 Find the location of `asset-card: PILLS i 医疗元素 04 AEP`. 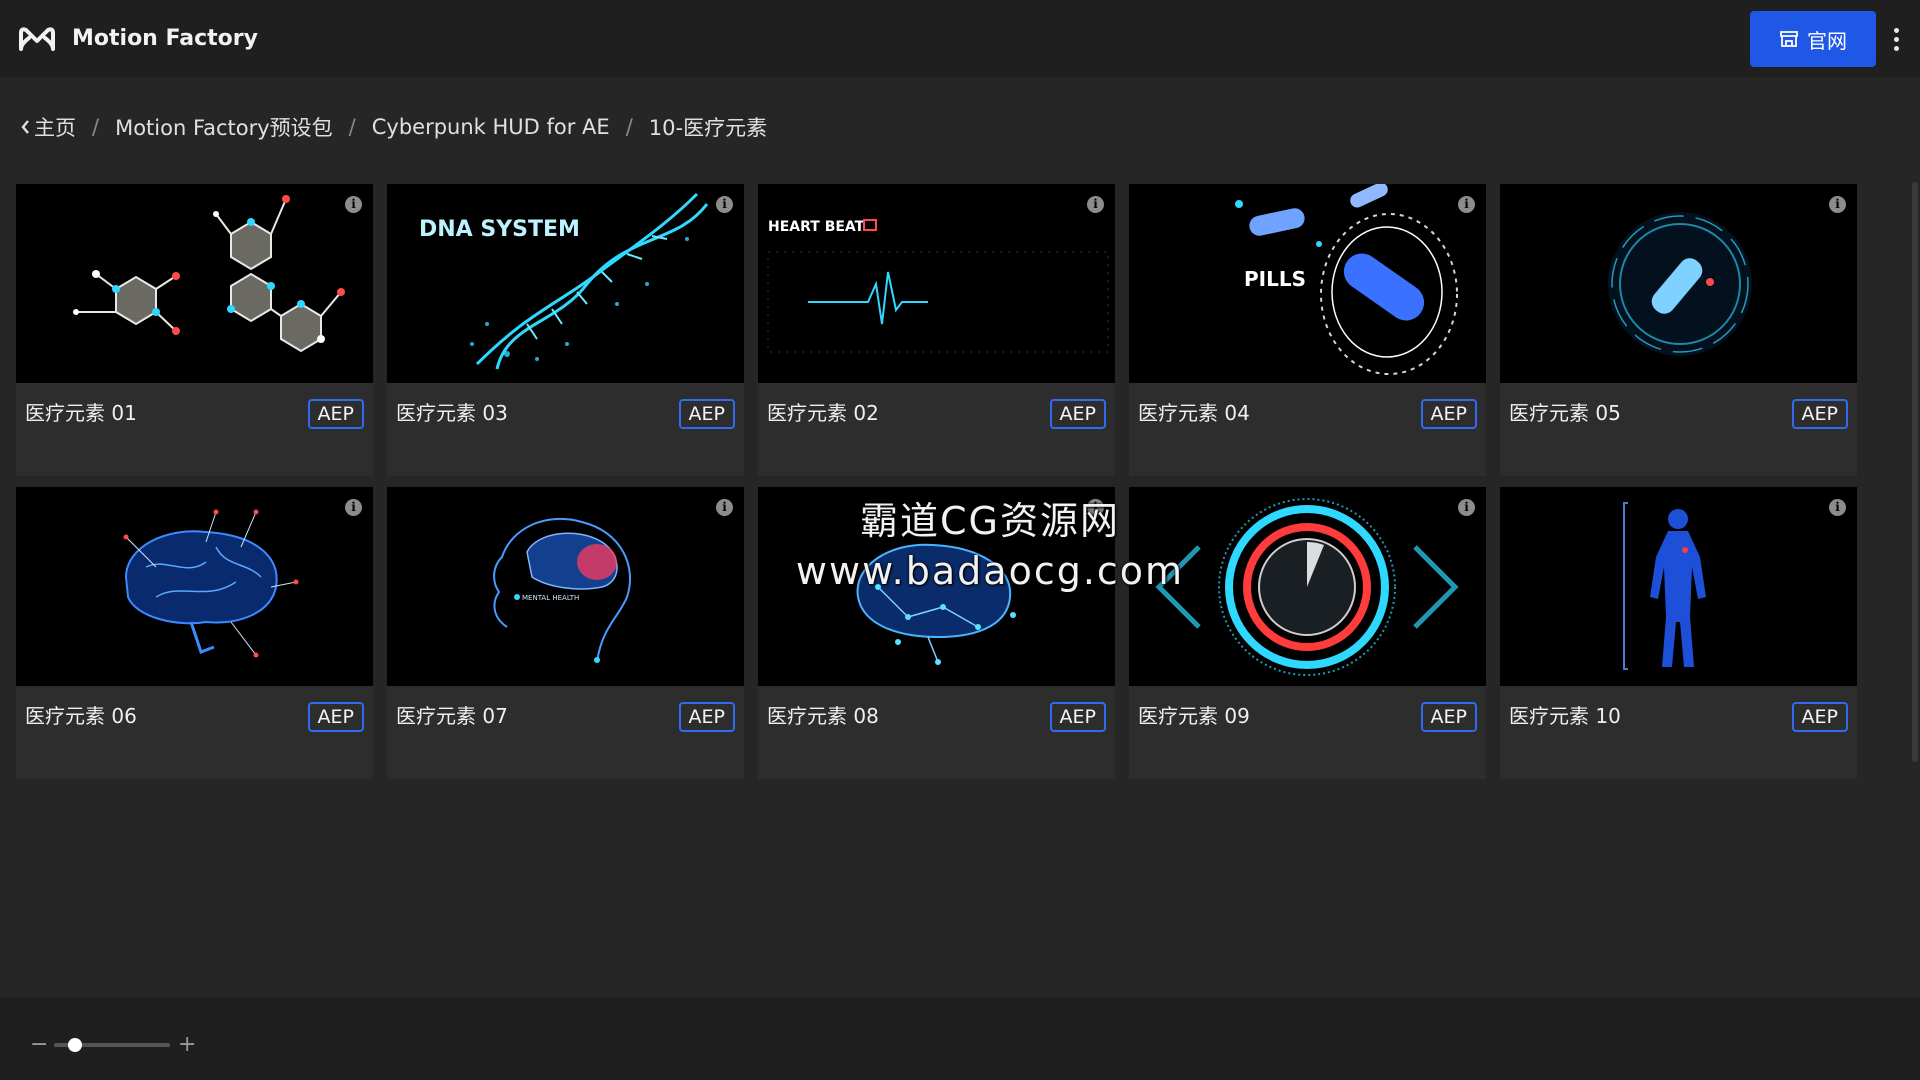

asset-card: PILLS i 医疗元素 04 AEP is located at coordinates (1307, 330).